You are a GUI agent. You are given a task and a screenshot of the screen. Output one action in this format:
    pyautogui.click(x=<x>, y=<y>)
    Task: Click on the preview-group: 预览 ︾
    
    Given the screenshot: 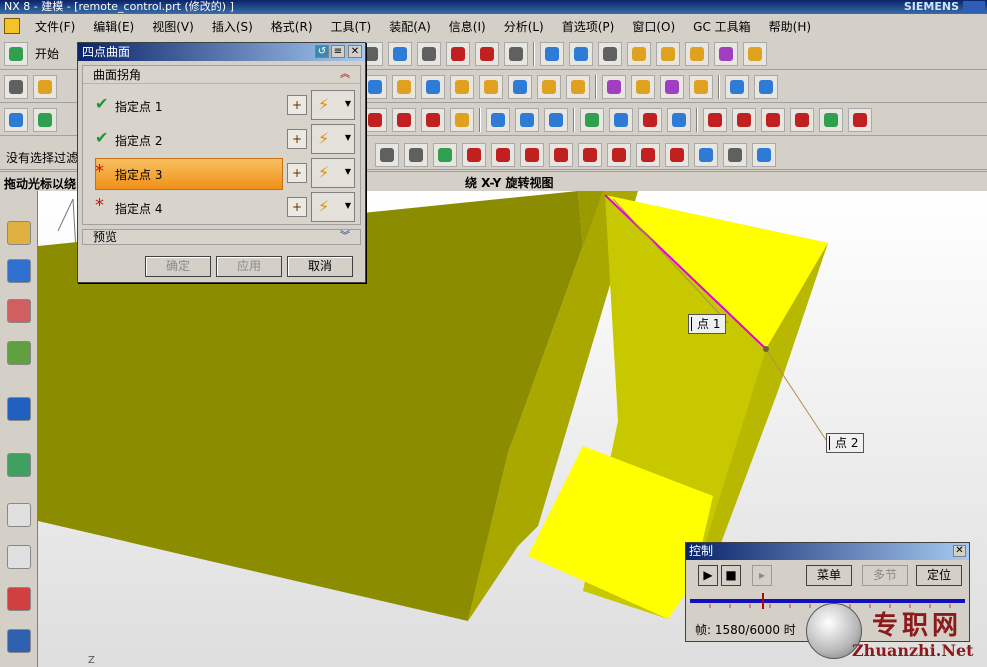 What is the action you would take?
    pyautogui.click(x=221, y=237)
    